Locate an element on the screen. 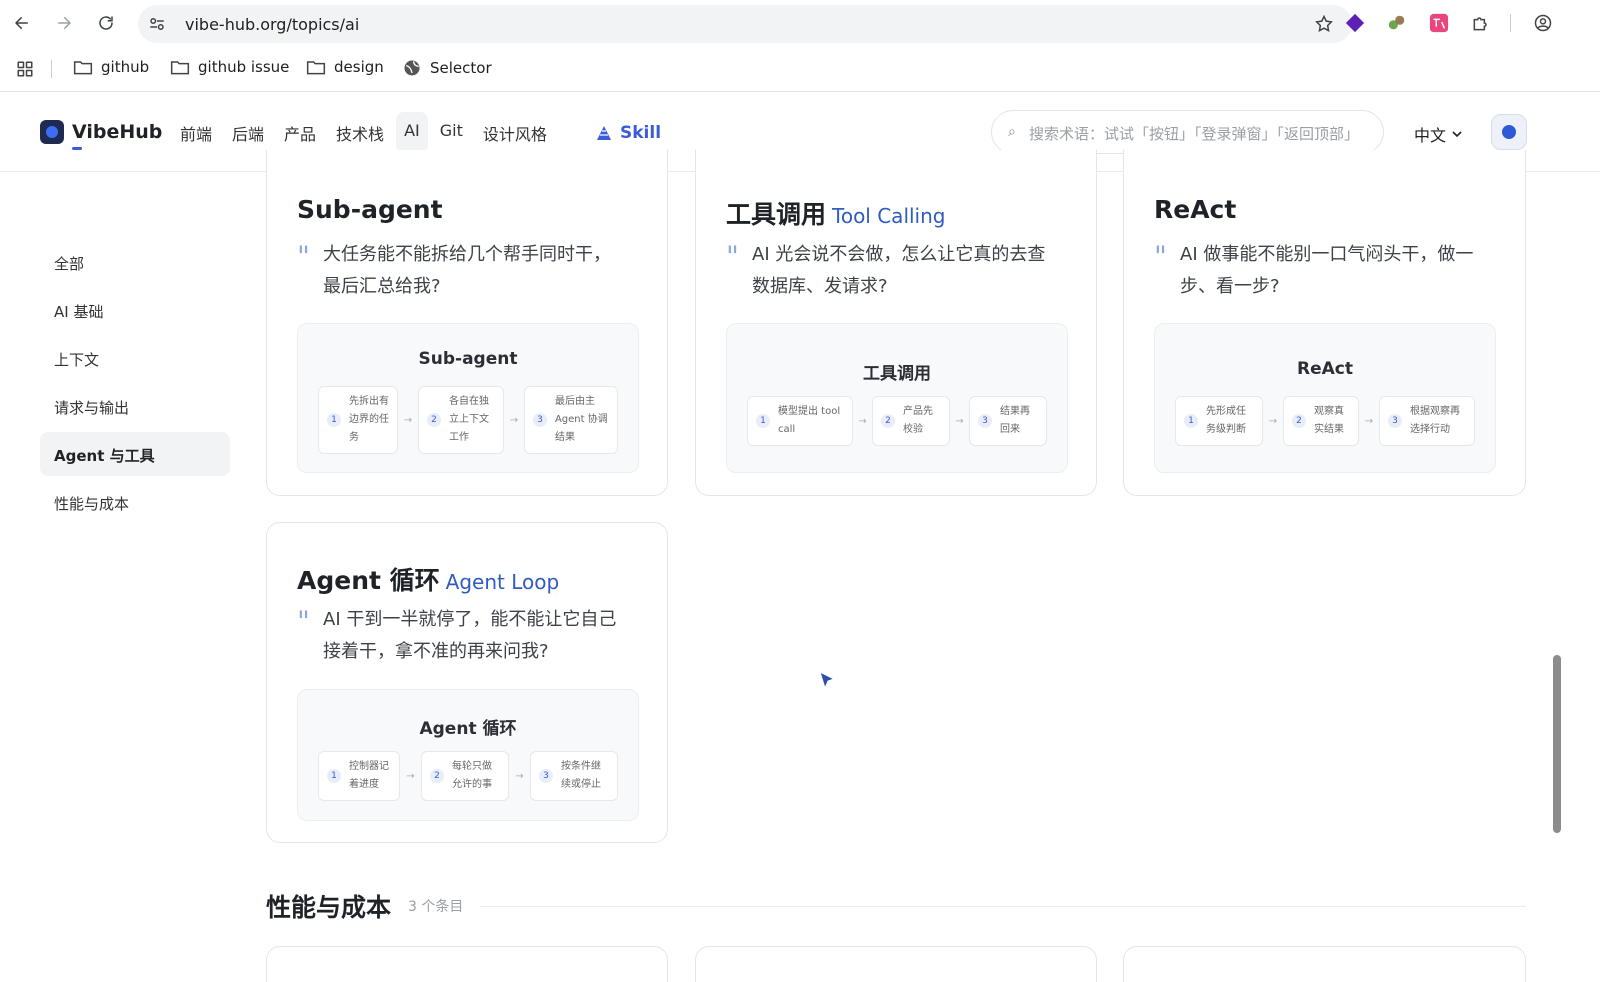 The width and height of the screenshot is (1600, 982). search-placeholder: 搜索术语：试试「按钮」「登录弹窗」「返回顶部」 is located at coordinates (1194, 134).